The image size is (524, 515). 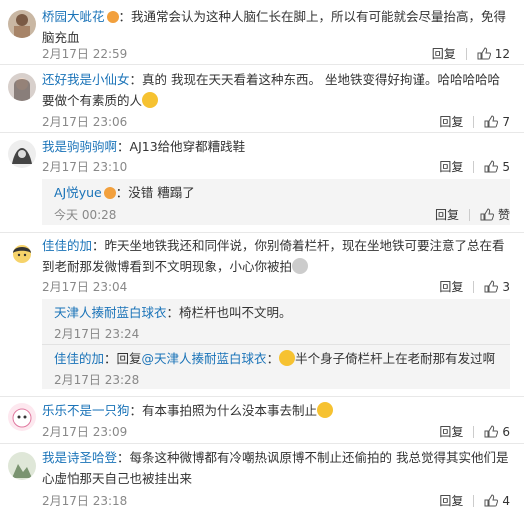 I want to click on comment-time: 2月17日 23:10, so click(x=85, y=167).